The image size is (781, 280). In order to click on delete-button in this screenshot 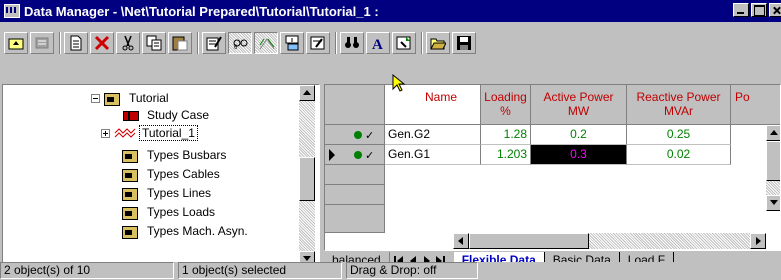, I will do `click(102, 43)`.